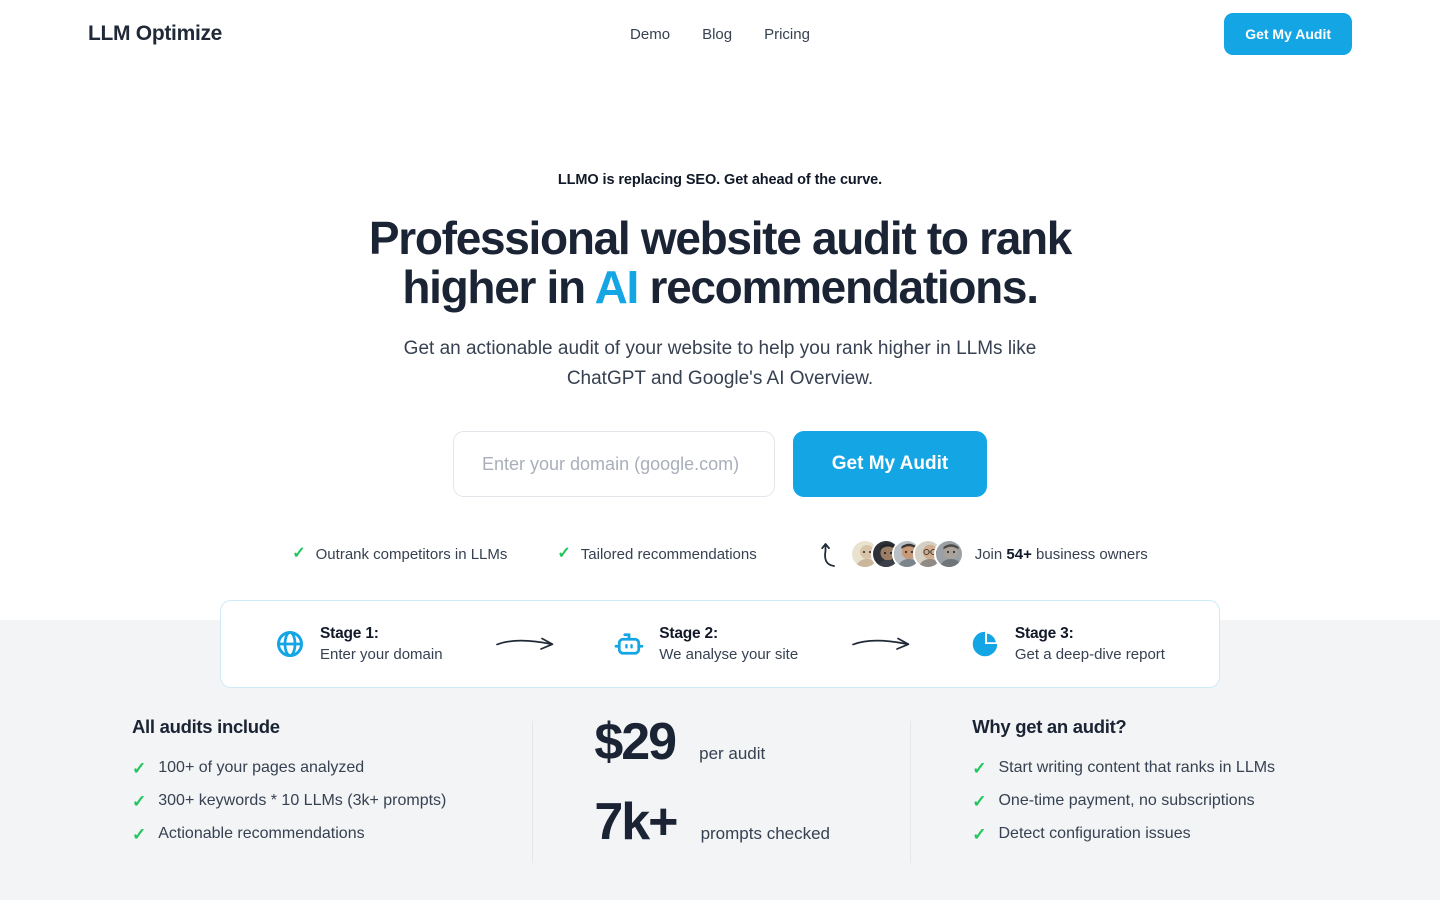  Describe the element at coordinates (732, 753) in the screenshot. I see `stat-label: per audit` at that location.